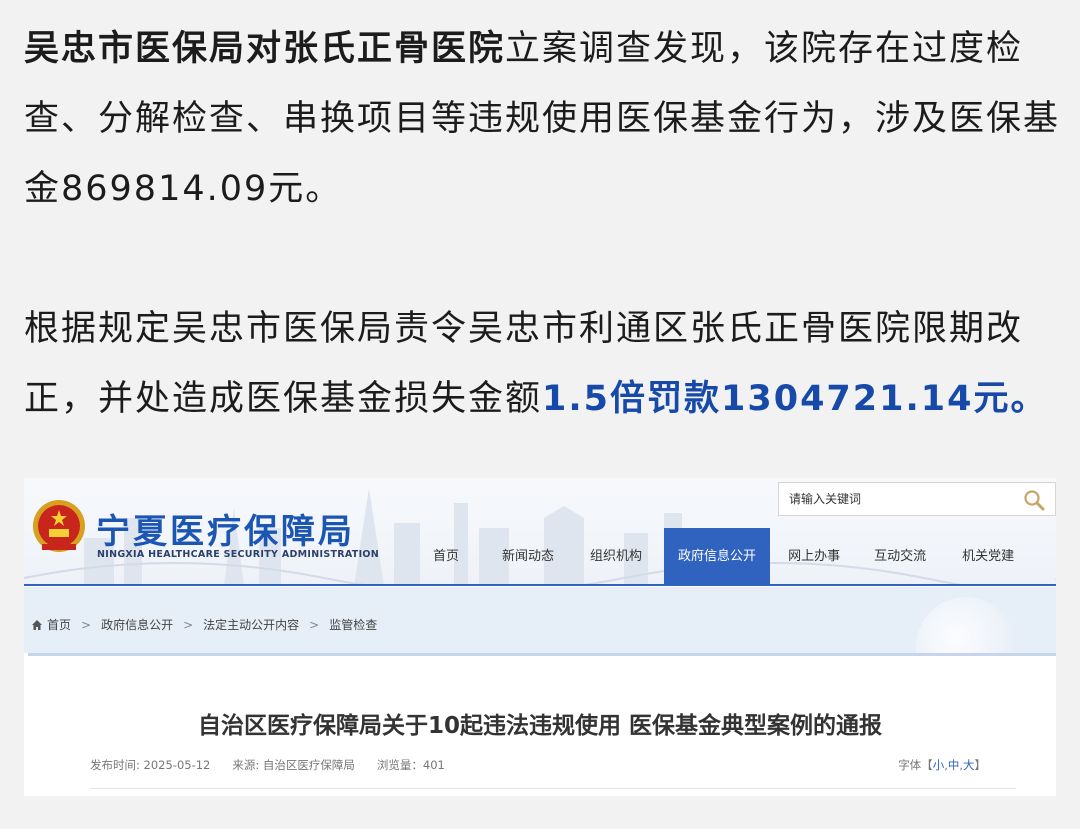  I want to click on paragraph-1-bold: 吴忠市医保局对张氏正骨医院, so click(265, 49).